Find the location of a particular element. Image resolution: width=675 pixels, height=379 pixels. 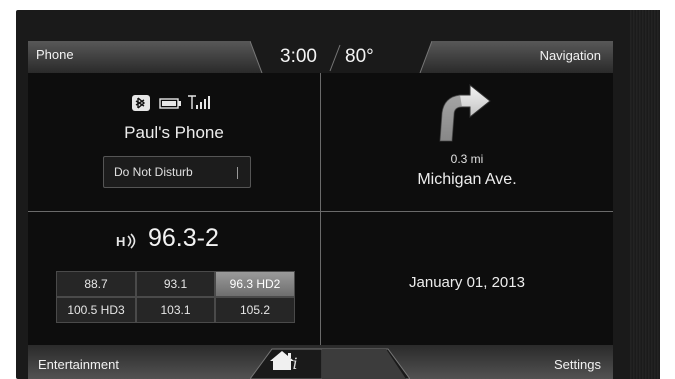

current-date: January 01, 2013 is located at coordinates (467, 282).